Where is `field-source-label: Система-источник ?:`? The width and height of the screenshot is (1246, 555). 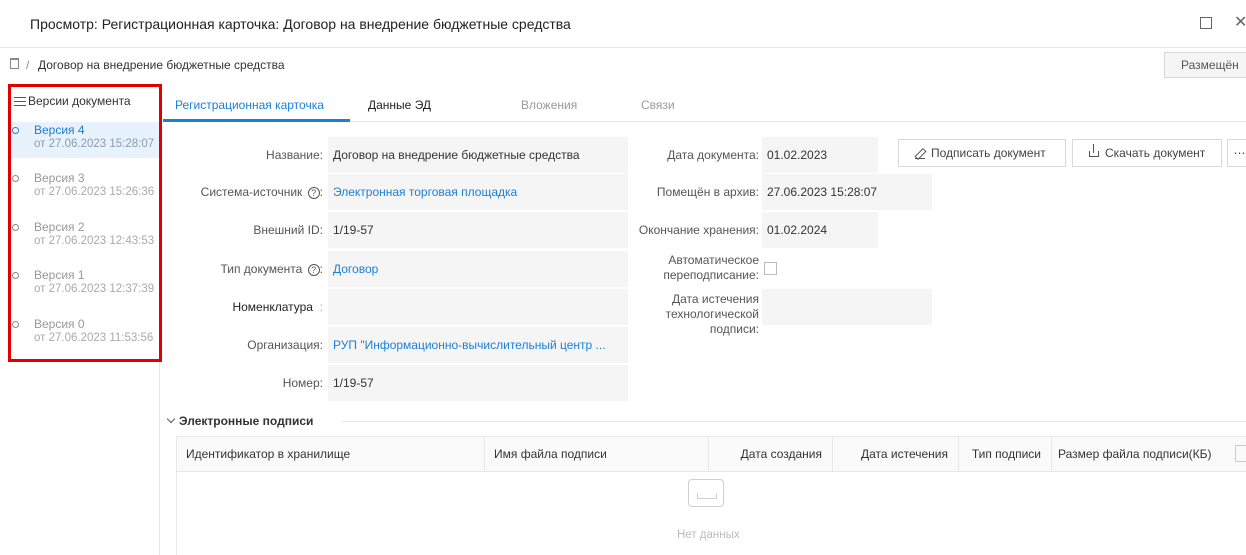 field-source-label: Система-источник ?: is located at coordinates (261, 192).